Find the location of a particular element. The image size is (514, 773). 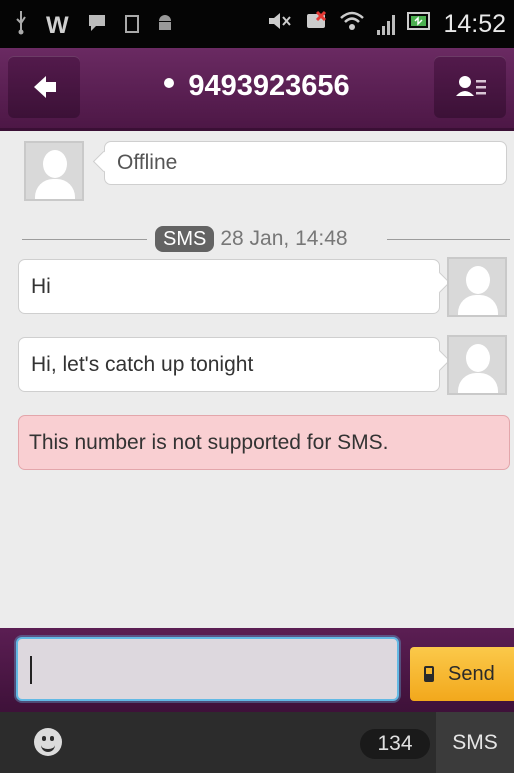

send-label: Send is located at coordinates (471, 673).